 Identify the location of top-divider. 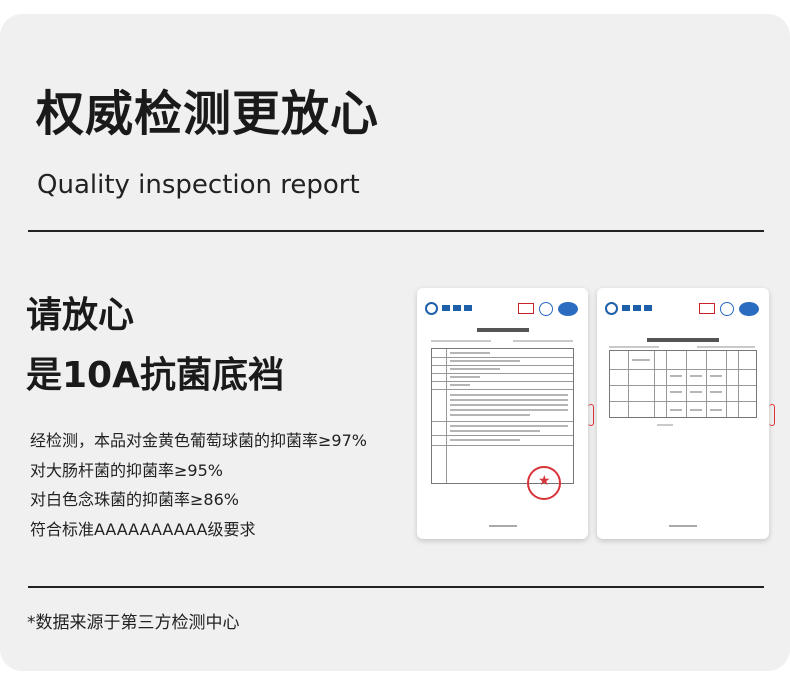
(396, 231).